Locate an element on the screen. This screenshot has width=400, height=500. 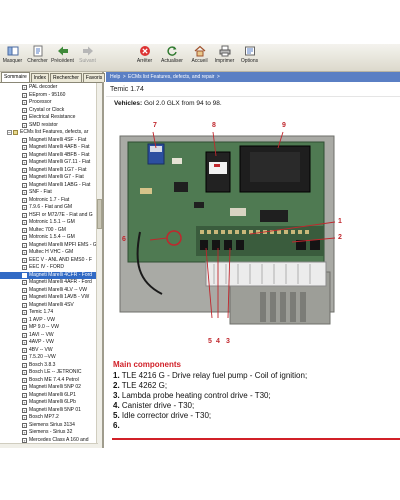
tree-item-label: Motronic 1.5.4 -- GM is located at coordinates (52, 237).